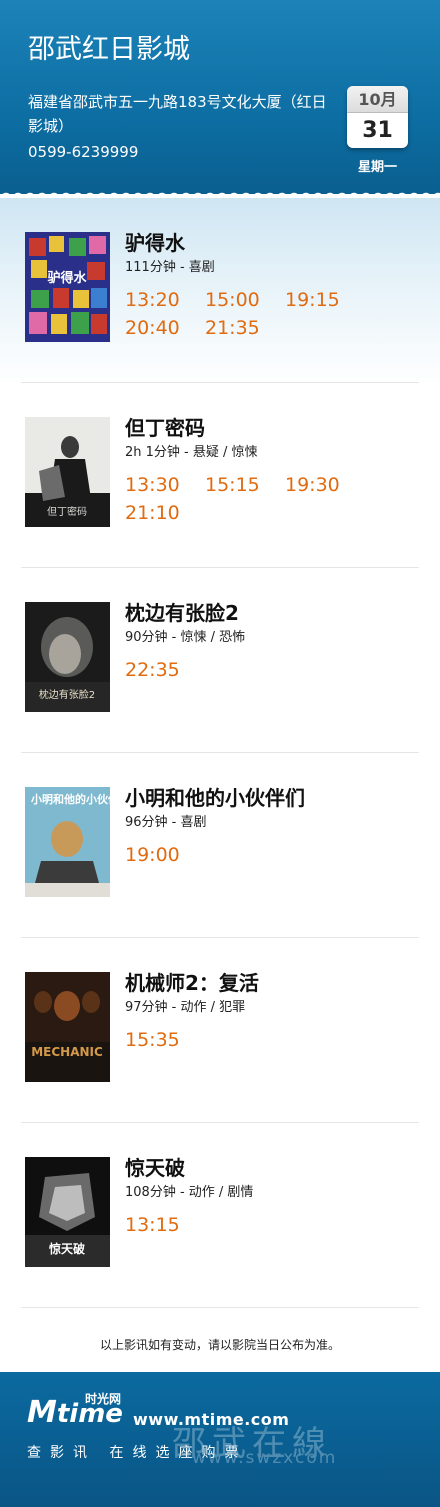  Describe the element at coordinates (185, 1007) in the screenshot. I see `movie-info: 97分钟 - 动作 / 犯罪` at that location.